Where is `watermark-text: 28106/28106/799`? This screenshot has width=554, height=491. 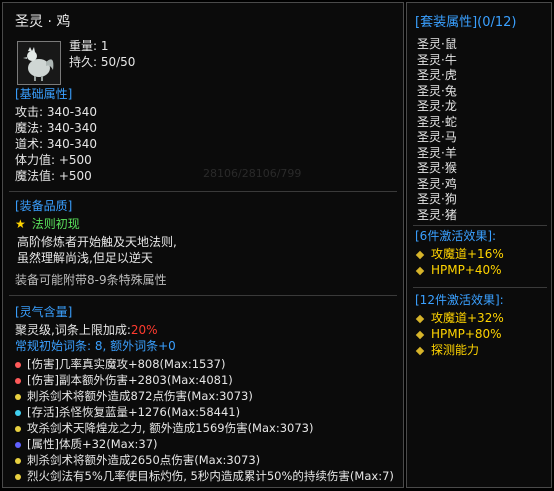
watermark-text: 28106/28106/799 is located at coordinates (252, 173).